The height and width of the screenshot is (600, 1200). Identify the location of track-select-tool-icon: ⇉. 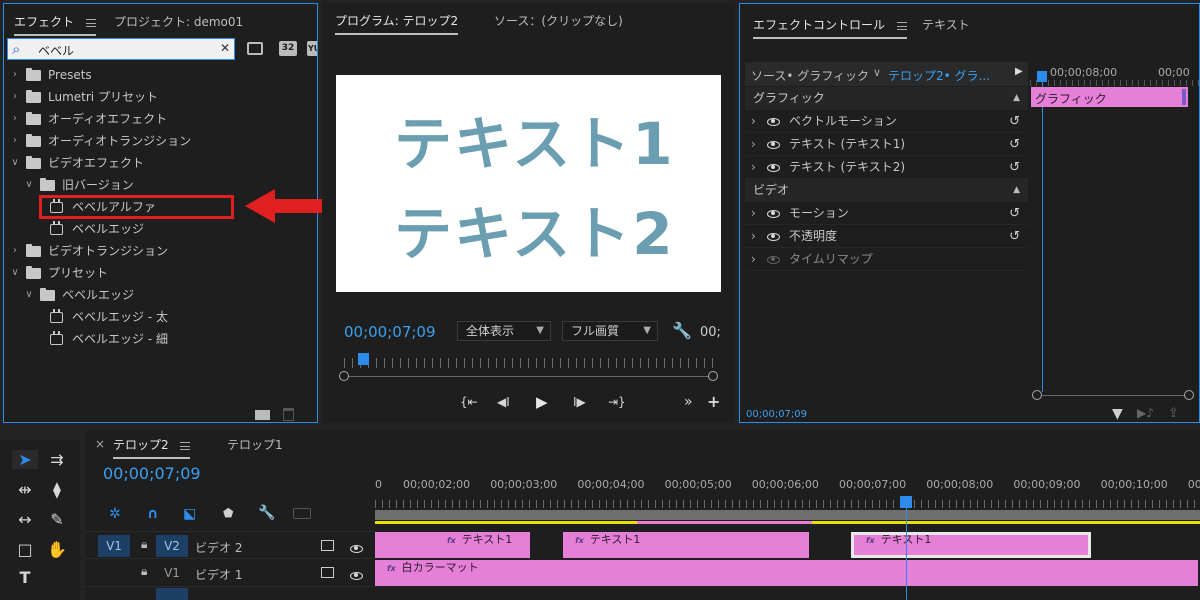
(57, 459).